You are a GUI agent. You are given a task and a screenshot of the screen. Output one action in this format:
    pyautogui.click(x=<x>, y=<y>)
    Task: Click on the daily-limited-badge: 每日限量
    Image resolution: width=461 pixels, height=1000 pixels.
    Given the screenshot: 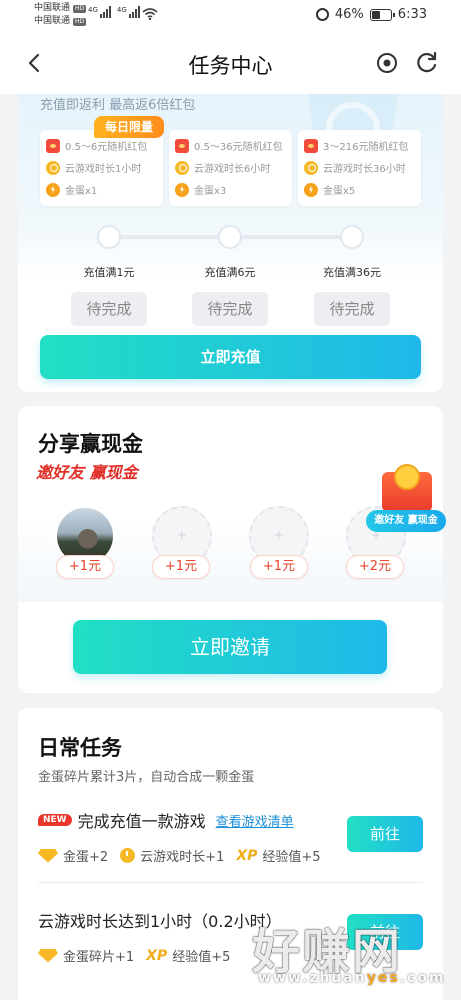 What is the action you would take?
    pyautogui.click(x=129, y=127)
    